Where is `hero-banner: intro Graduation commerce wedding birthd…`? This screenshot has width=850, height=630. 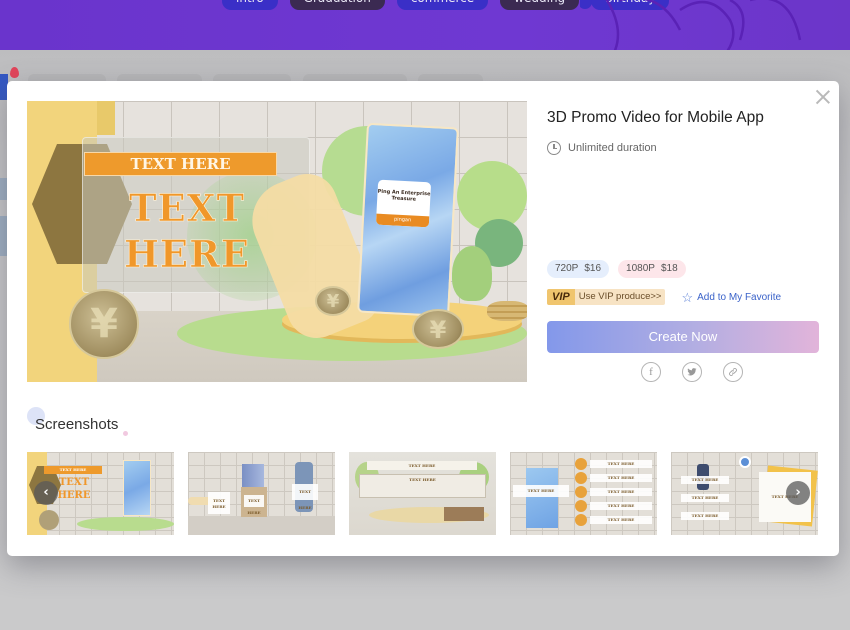 hero-banner: intro Graduation commerce wedding birthd… is located at coordinates (425, 25).